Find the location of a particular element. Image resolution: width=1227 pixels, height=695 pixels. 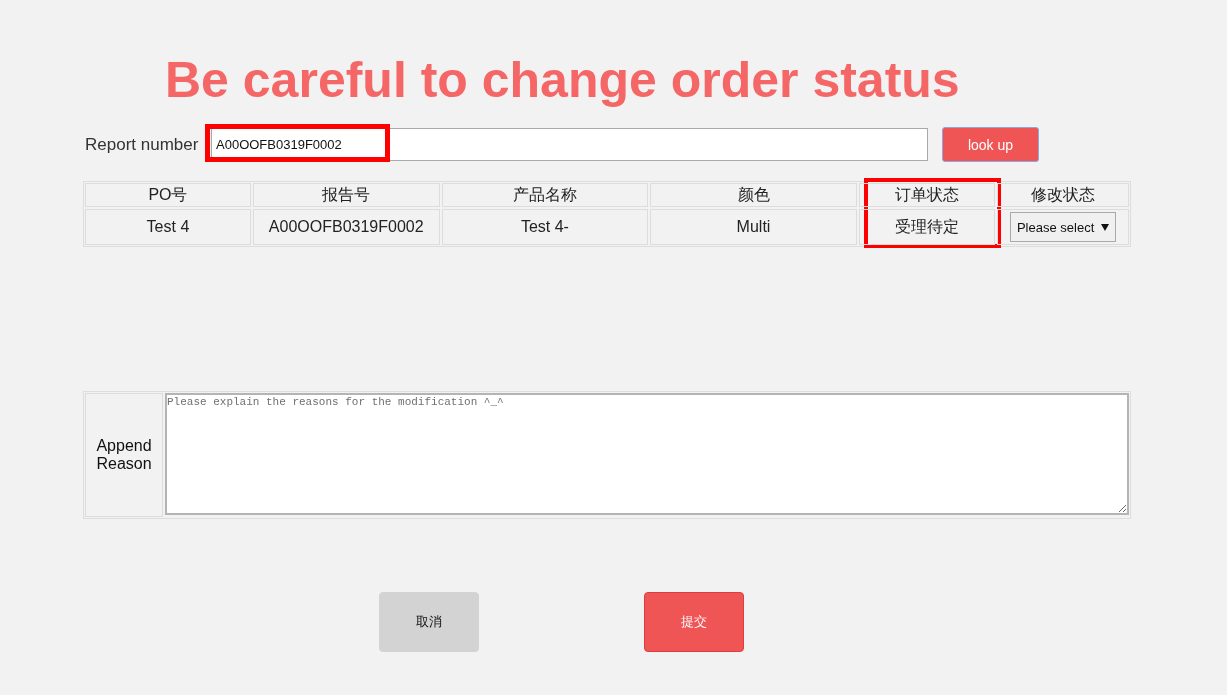

table-cell: Multi is located at coordinates (753, 227).